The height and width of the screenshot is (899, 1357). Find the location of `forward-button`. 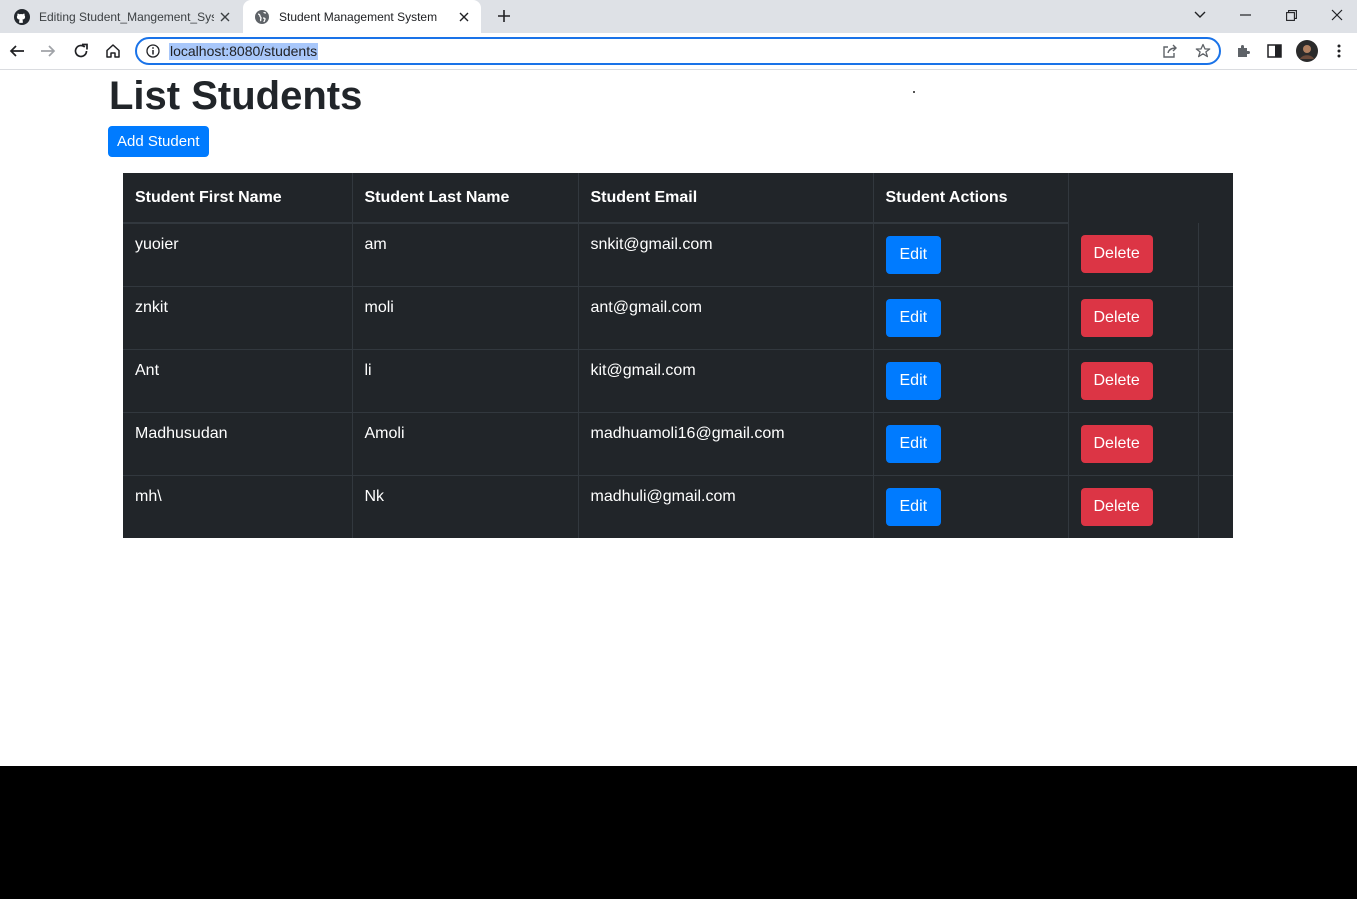

forward-button is located at coordinates (48, 51).